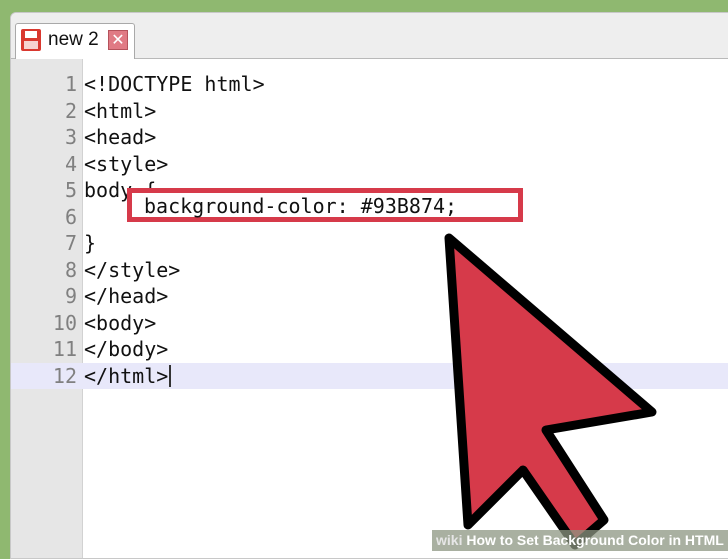  I want to click on watermark-prefix: wiki, so click(449, 540).